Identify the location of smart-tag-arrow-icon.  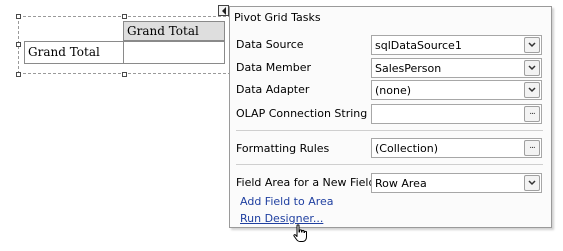
(224, 11).